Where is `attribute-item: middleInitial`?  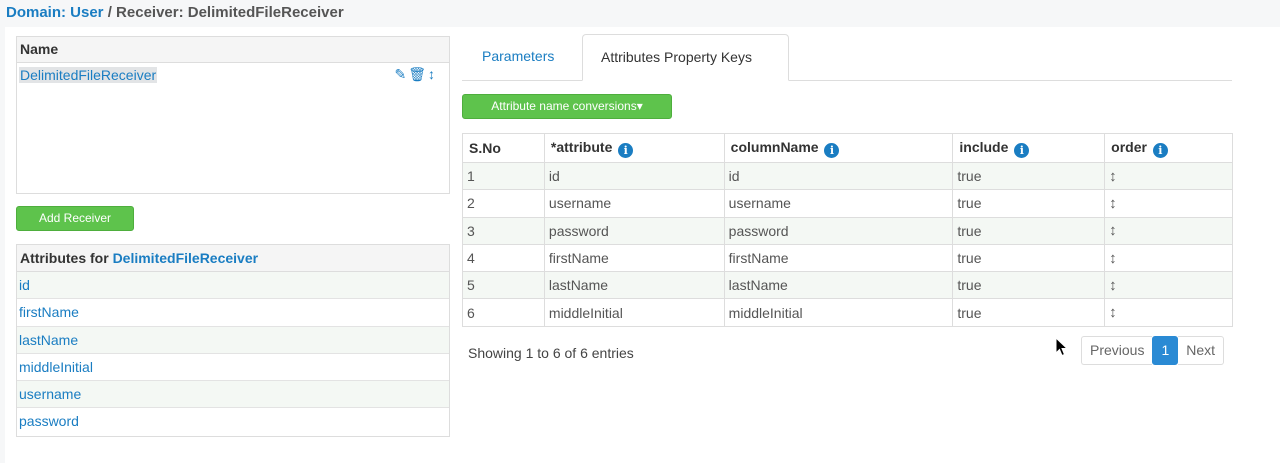
attribute-item: middleInitial is located at coordinates (233, 368).